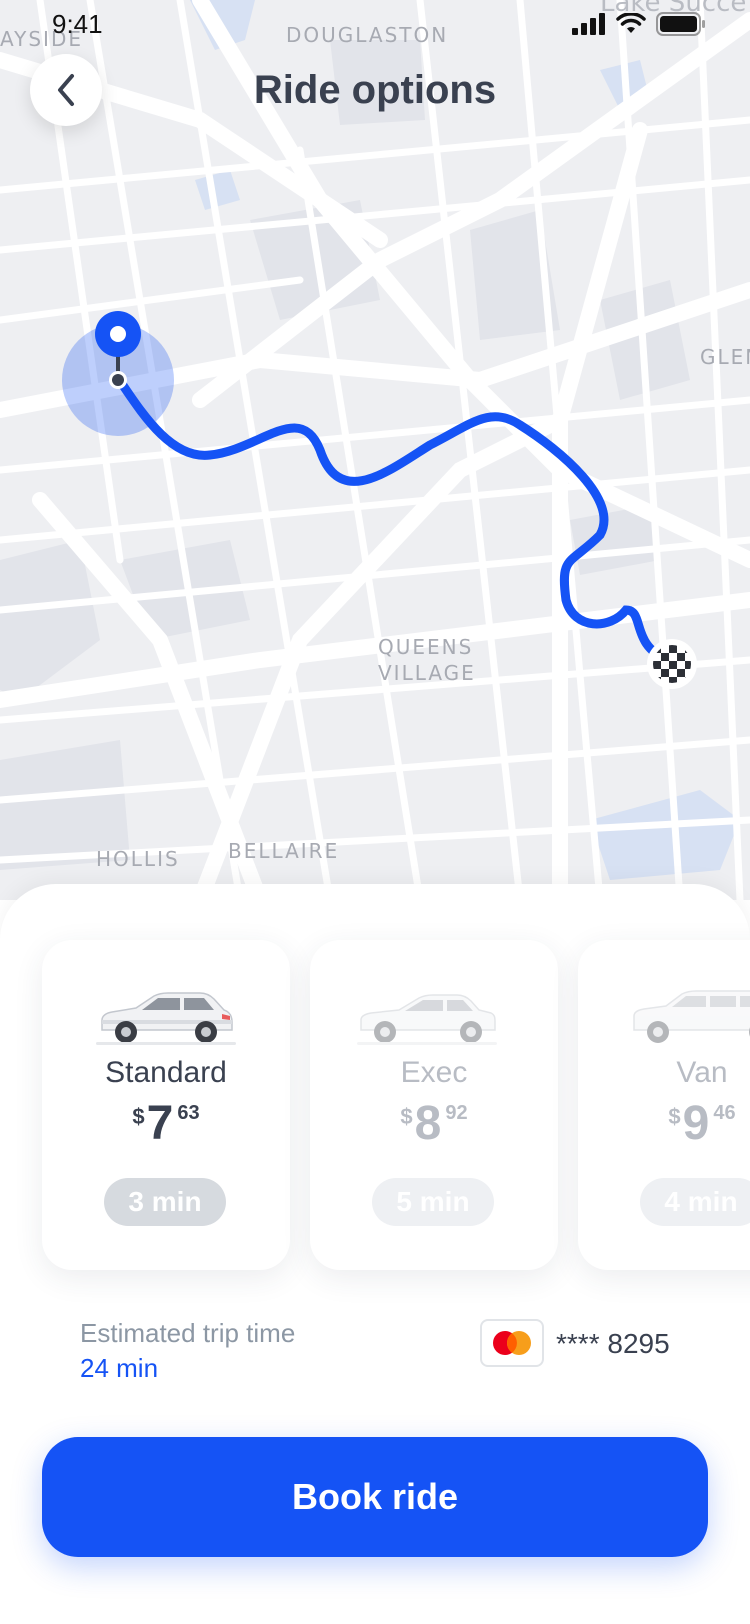  What do you see at coordinates (664, 1124) in the screenshot?
I see `ride-option-price: $ 9 46` at bounding box center [664, 1124].